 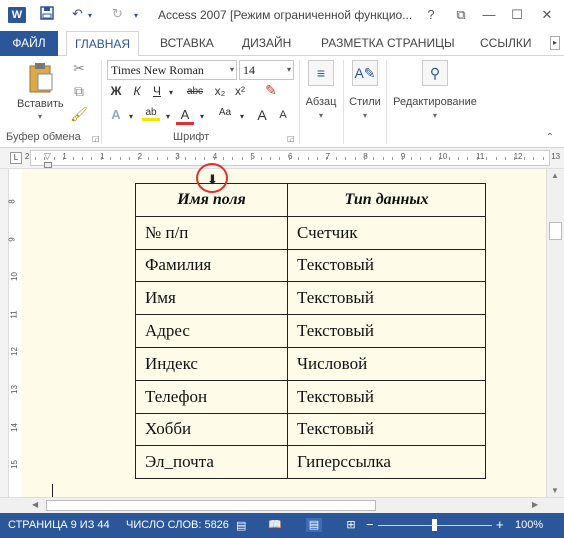 What do you see at coordinates (365, 90) in the screenshot?
I see `styles-button: A✎ Стили ▾` at bounding box center [365, 90].